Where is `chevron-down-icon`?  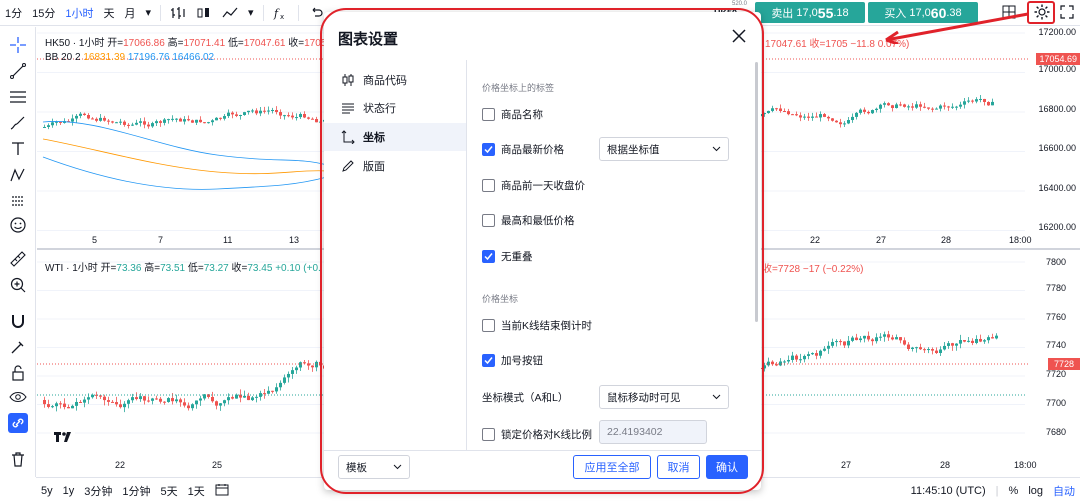
chevron-down-icon is located at coordinates (716, 397).